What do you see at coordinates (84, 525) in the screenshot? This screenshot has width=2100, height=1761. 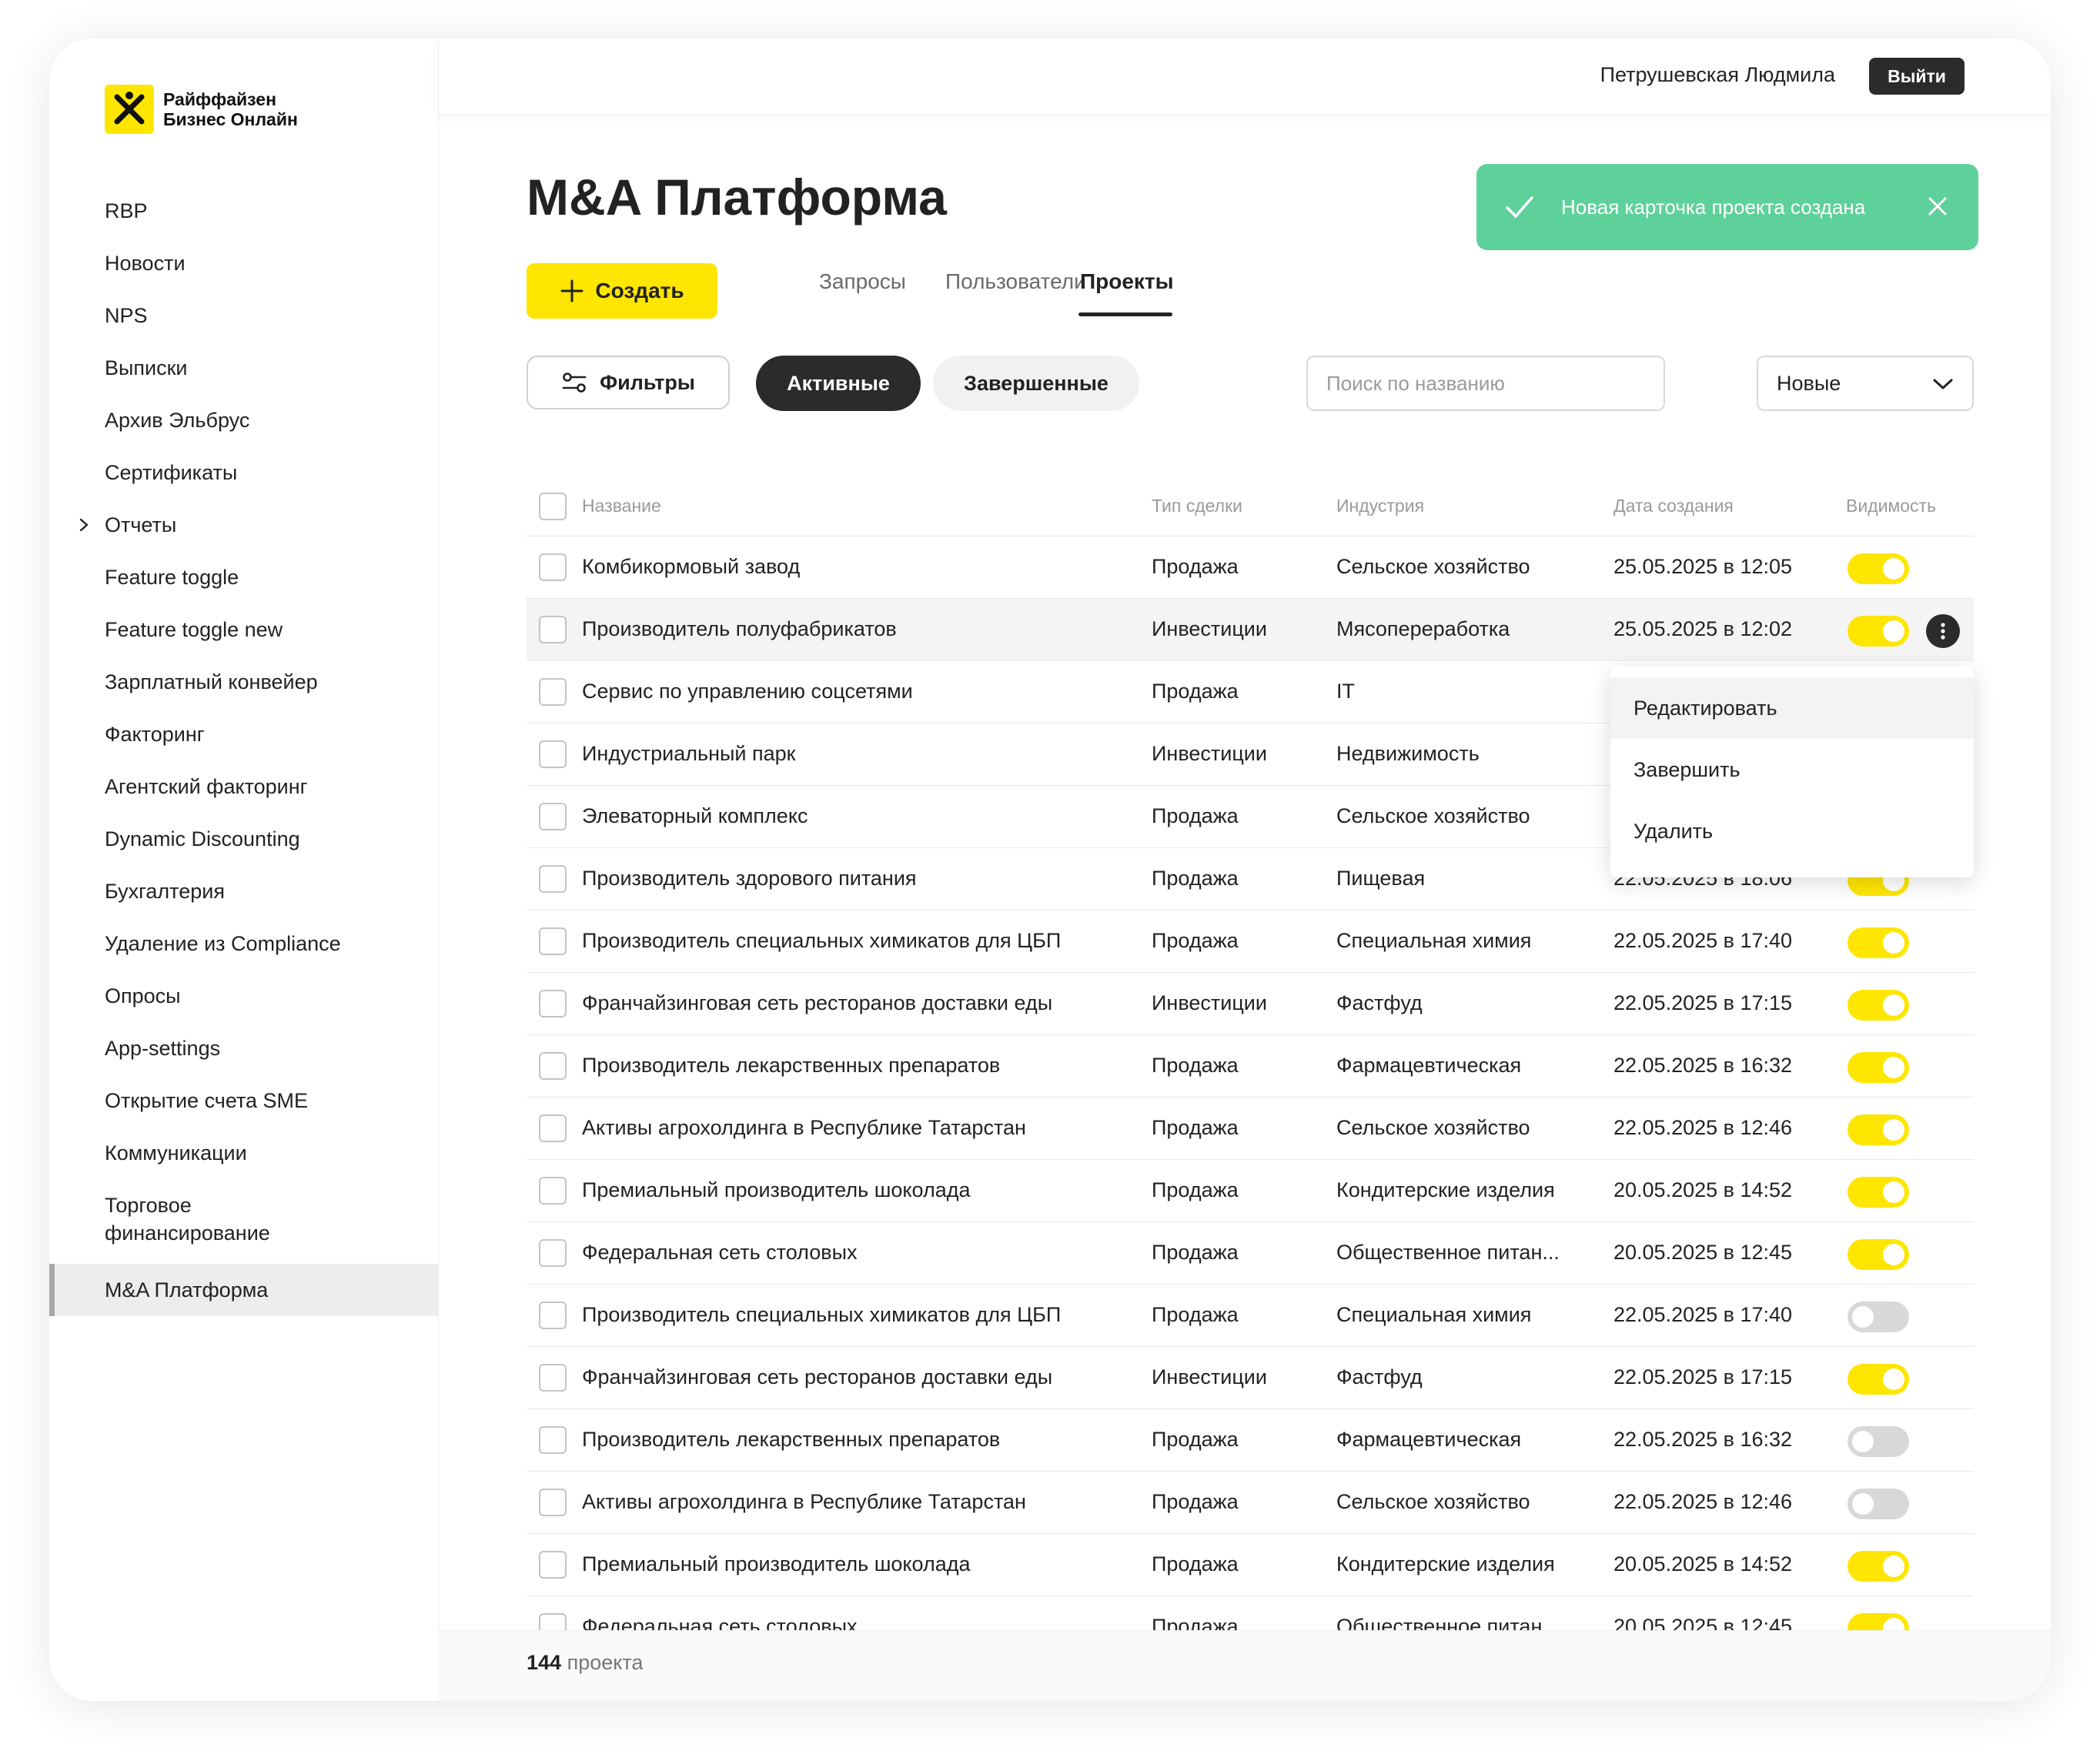 I see `chevron-right-icon` at bounding box center [84, 525].